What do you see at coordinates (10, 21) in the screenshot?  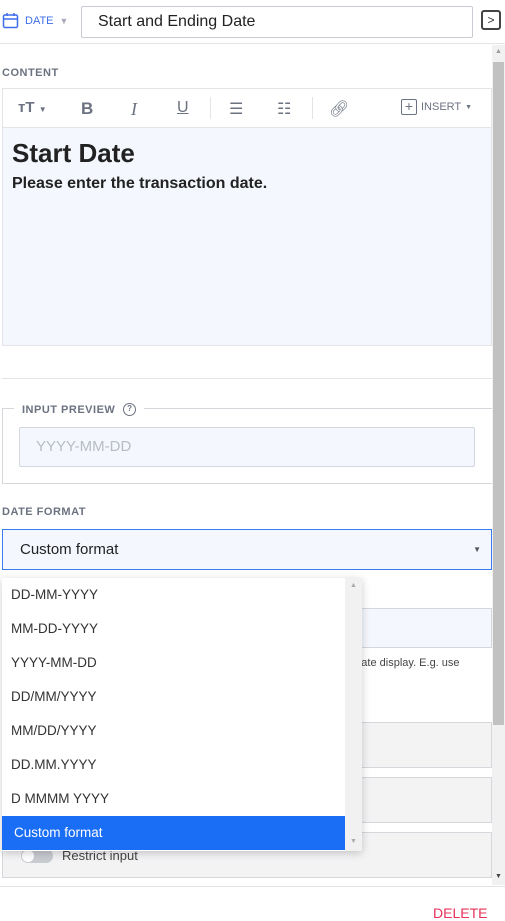 I see `calendar-icon` at bounding box center [10, 21].